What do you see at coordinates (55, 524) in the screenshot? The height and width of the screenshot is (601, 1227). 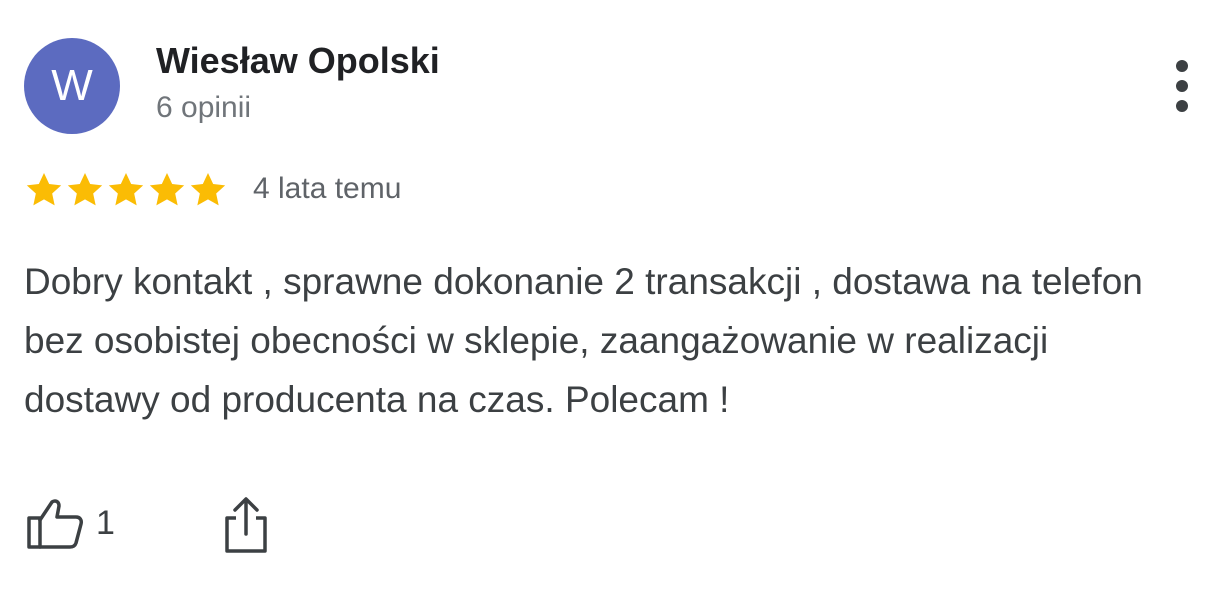 I see `thumbs-up-icon` at bounding box center [55, 524].